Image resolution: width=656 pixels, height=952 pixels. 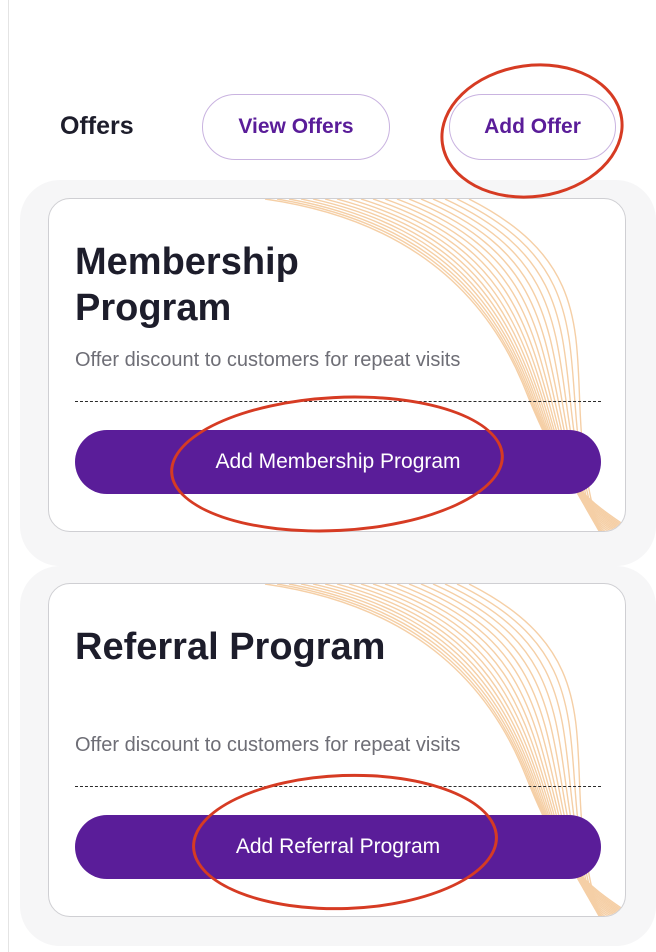 What do you see at coordinates (97, 126) in the screenshot?
I see `page-title: Offers` at bounding box center [97, 126].